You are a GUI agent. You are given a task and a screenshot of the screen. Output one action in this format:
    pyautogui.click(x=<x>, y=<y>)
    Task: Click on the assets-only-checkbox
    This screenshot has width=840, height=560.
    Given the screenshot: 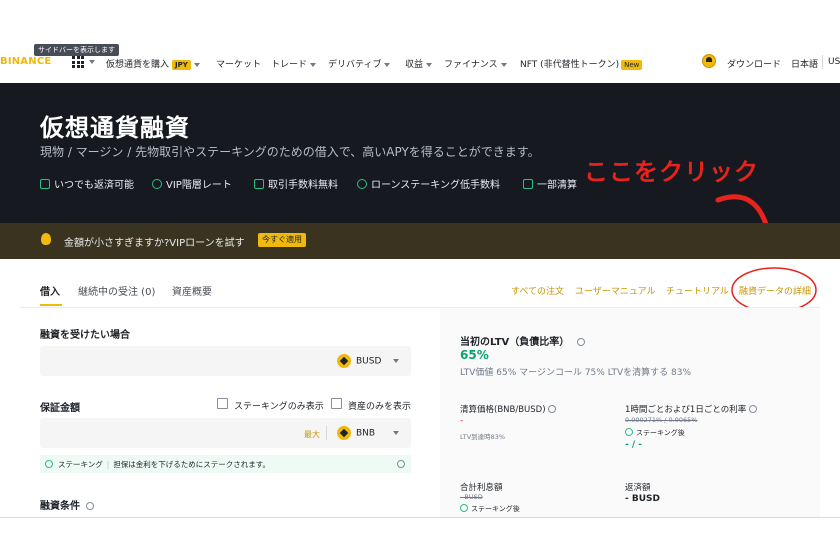 What is the action you would take?
    pyautogui.click(x=336, y=403)
    